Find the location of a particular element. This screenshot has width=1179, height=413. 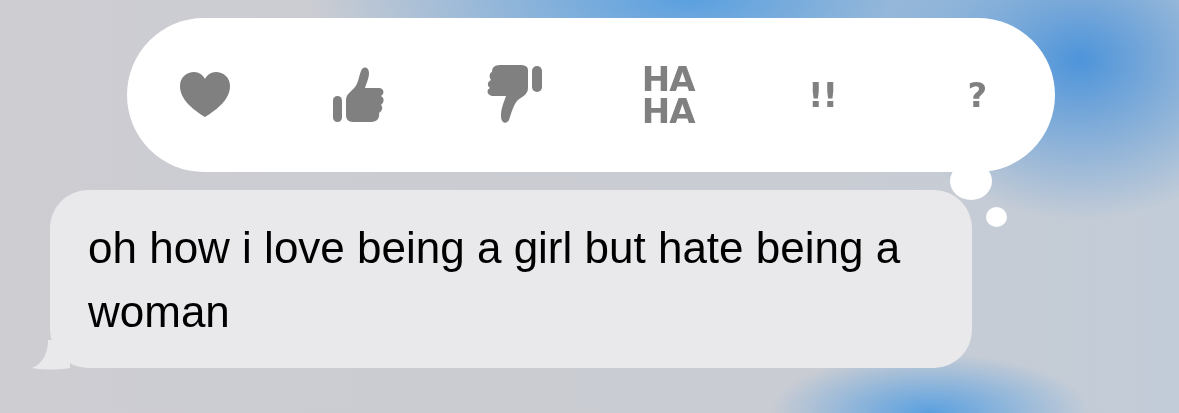

bubble-tail-dot is located at coordinates (996, 217).